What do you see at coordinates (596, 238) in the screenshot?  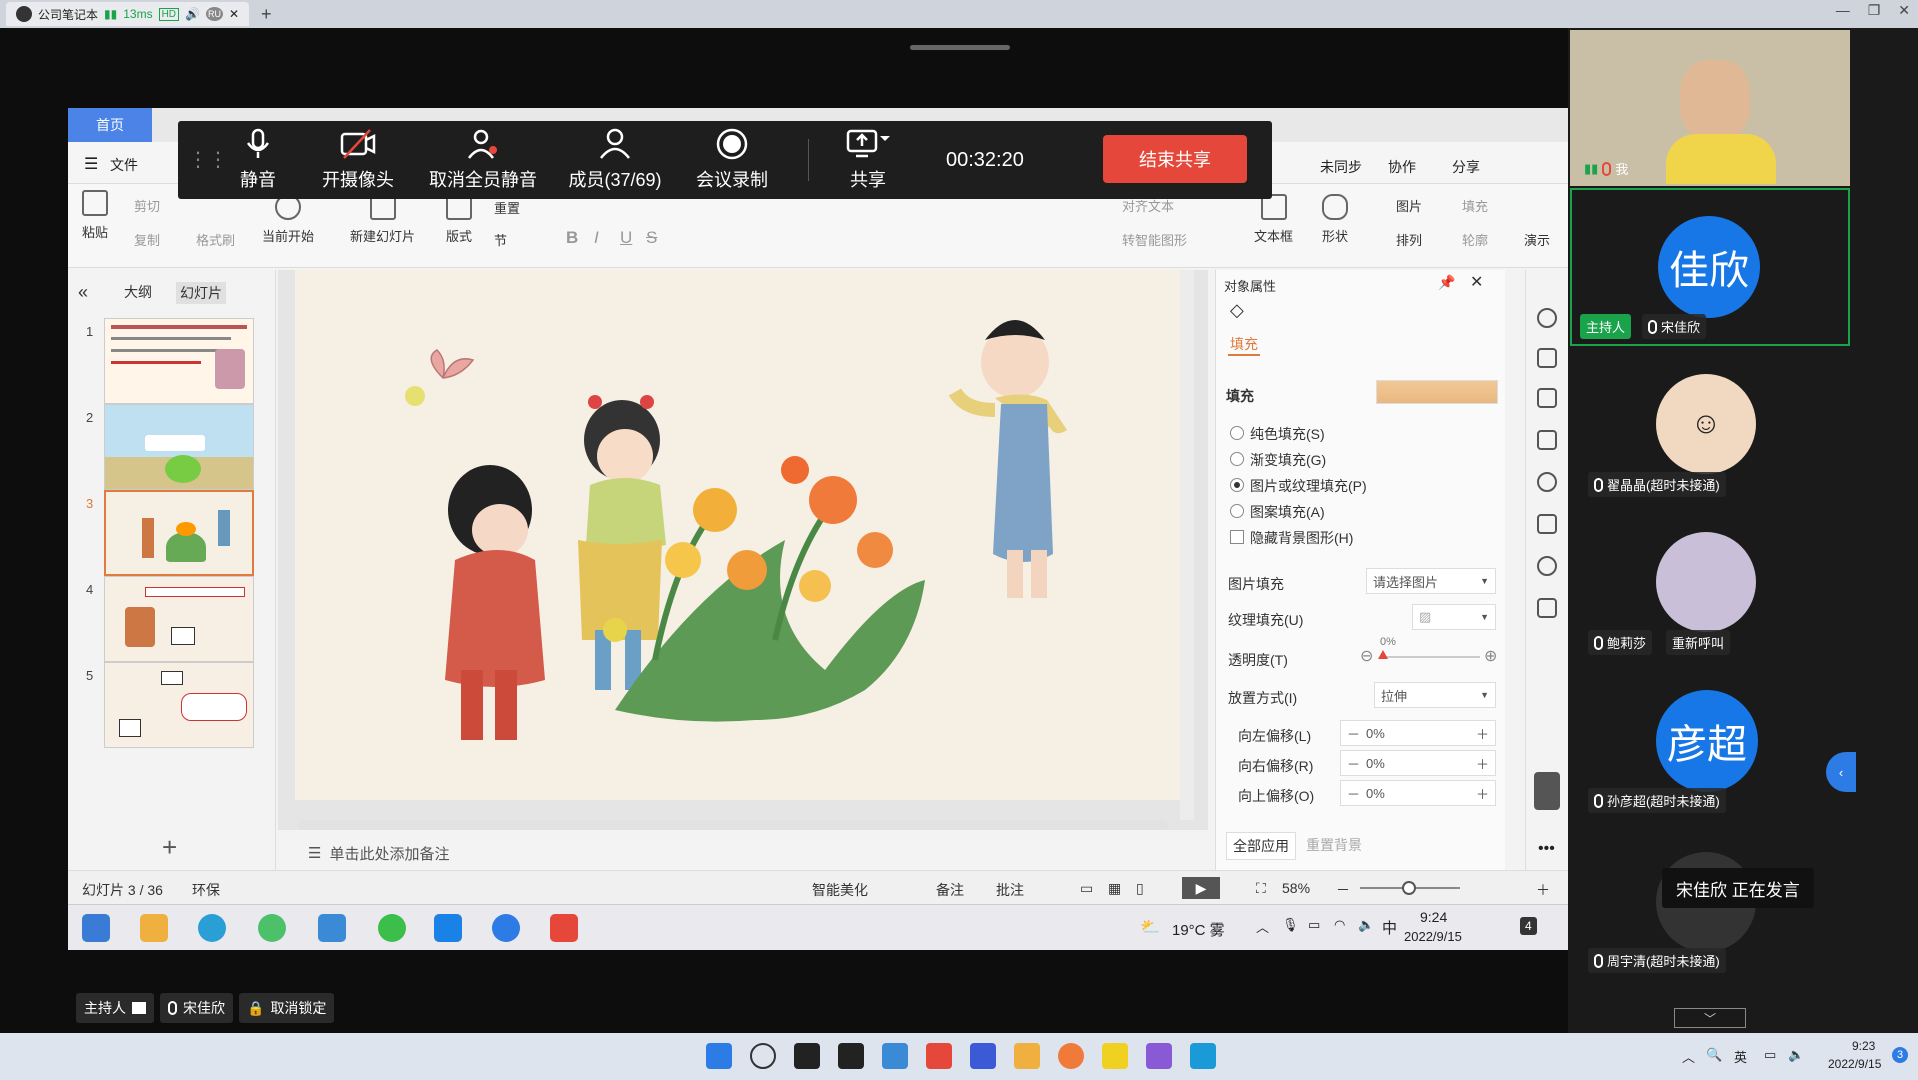 I see `italic-button: I` at bounding box center [596, 238].